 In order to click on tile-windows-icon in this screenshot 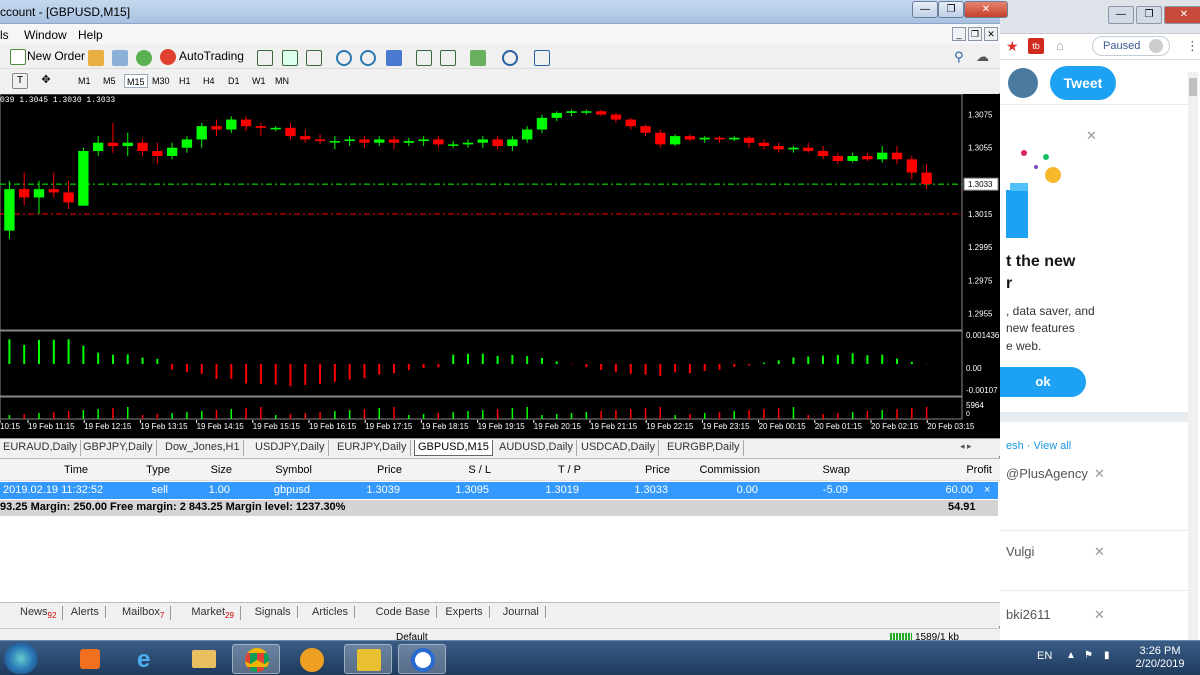, I will do `click(394, 58)`.